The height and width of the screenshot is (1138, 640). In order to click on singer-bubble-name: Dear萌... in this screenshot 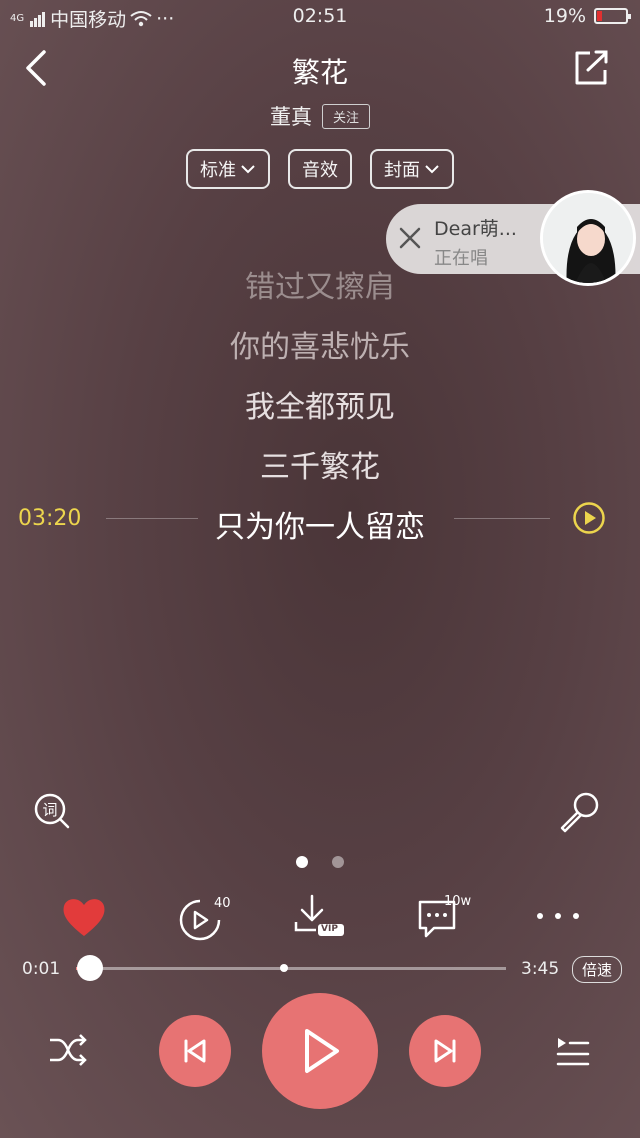, I will do `click(475, 229)`.